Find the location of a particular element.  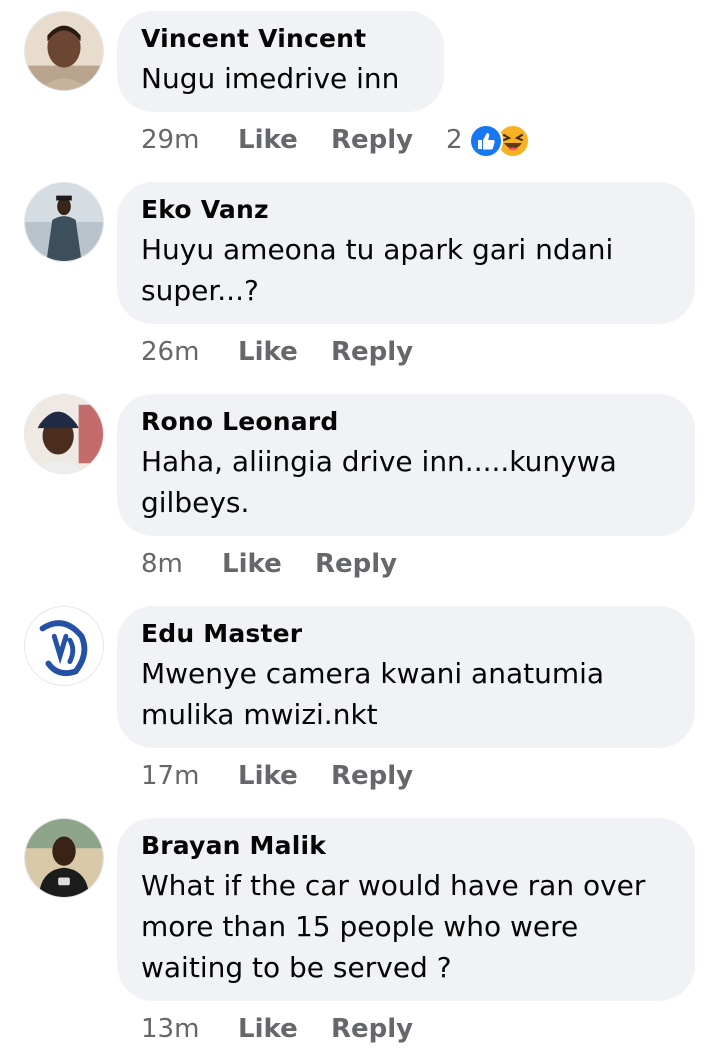

author-name: Rono Leonard is located at coordinates (406, 422).